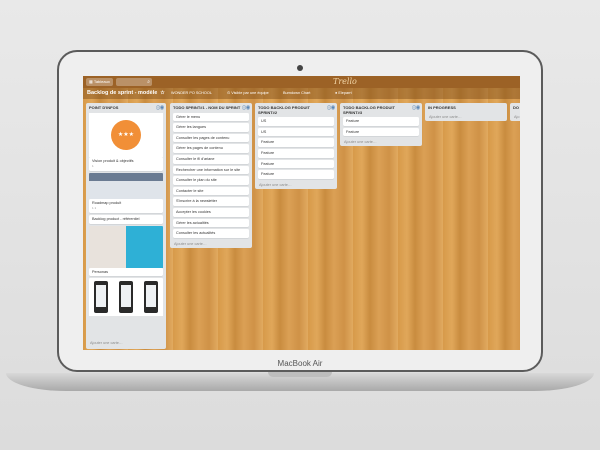 The height and width of the screenshot is (450, 600). I want to click on stars-icon: ★★★, so click(126, 134).